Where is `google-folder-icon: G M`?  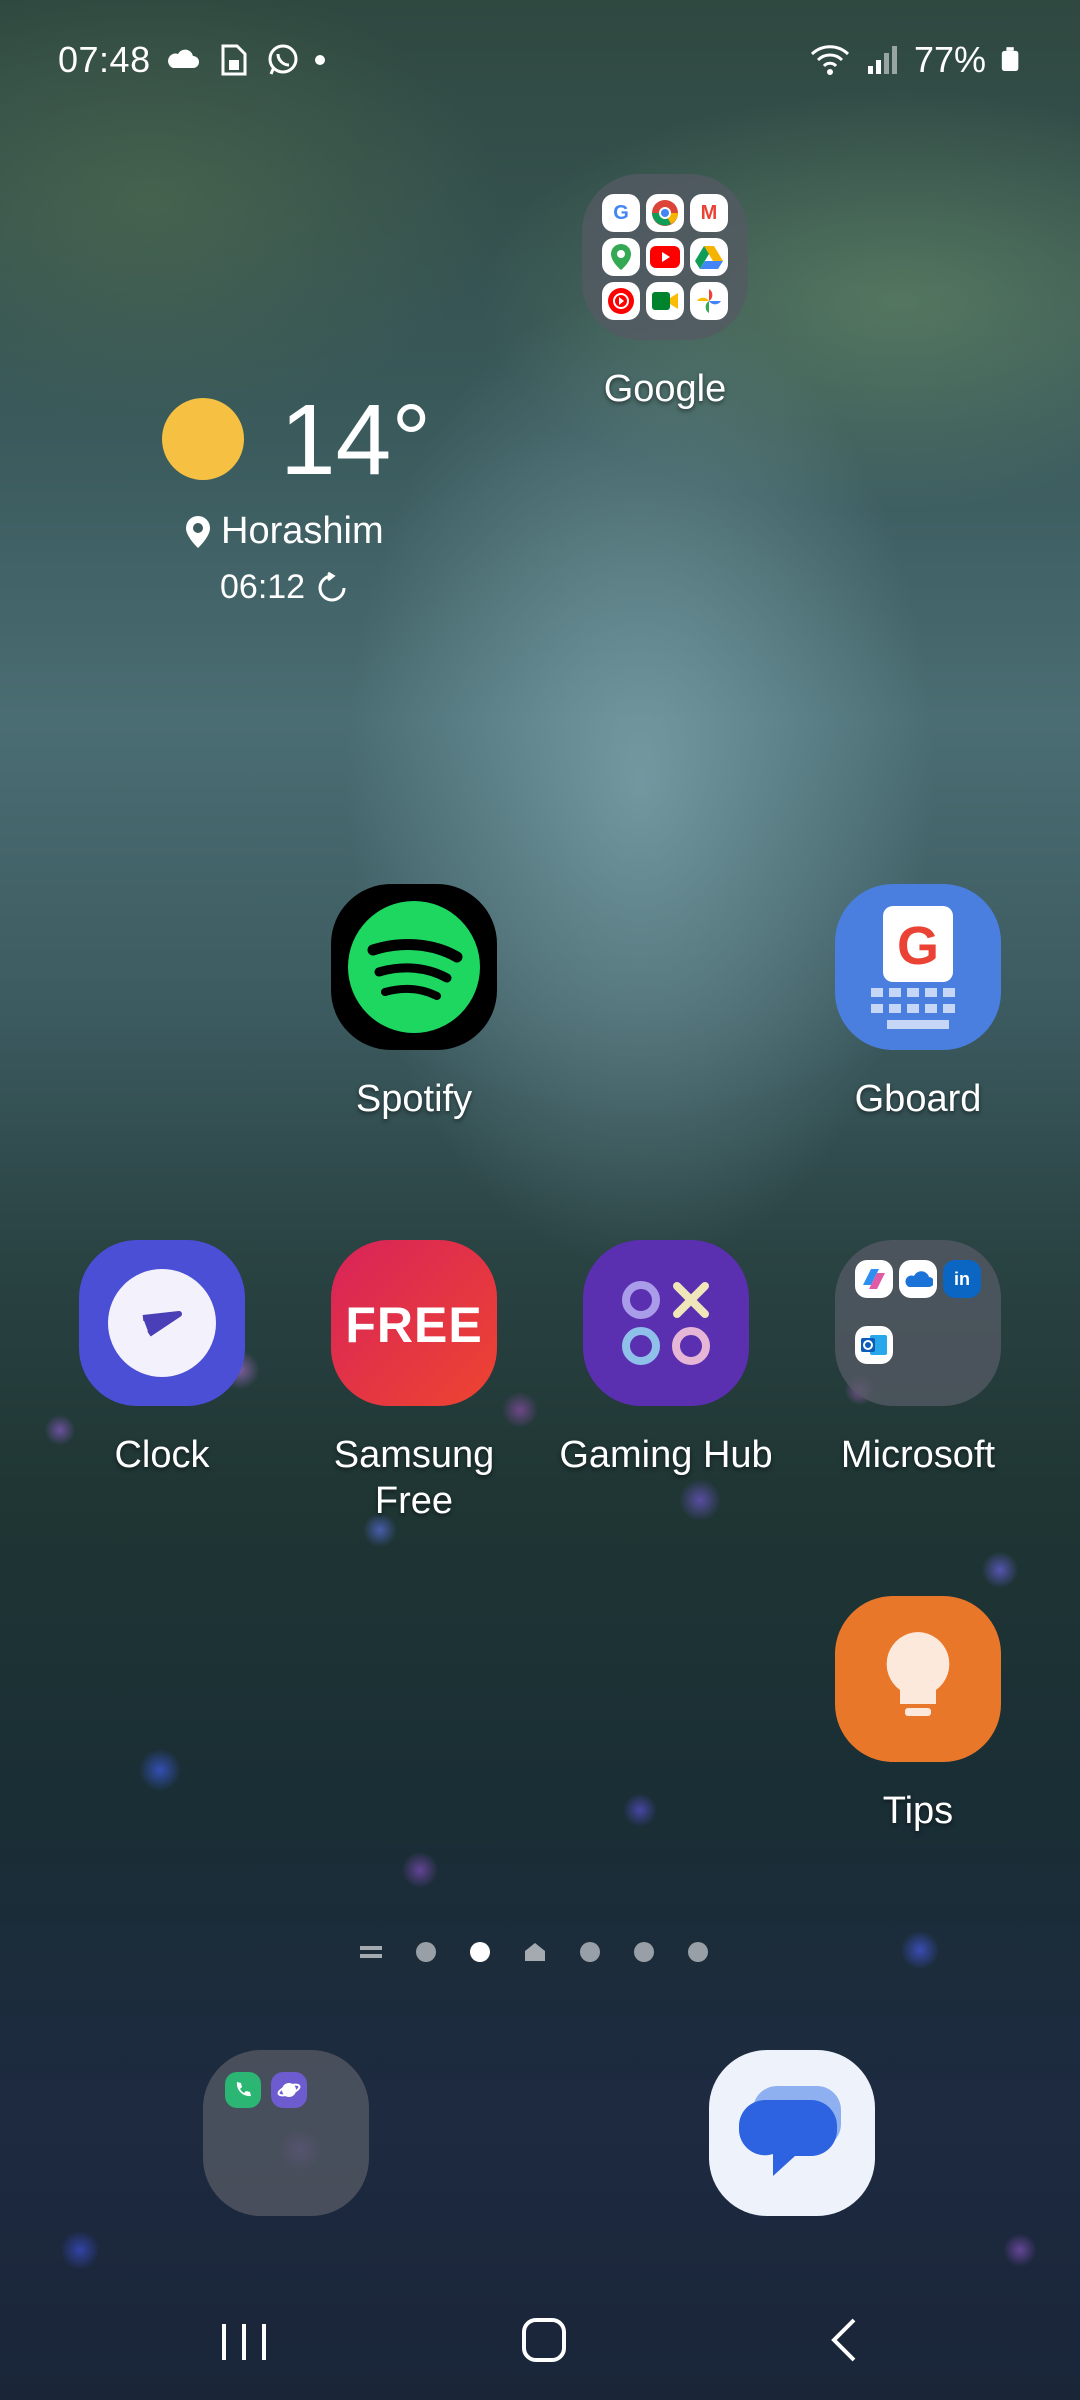
google-folder-icon: G M is located at coordinates (665, 257).